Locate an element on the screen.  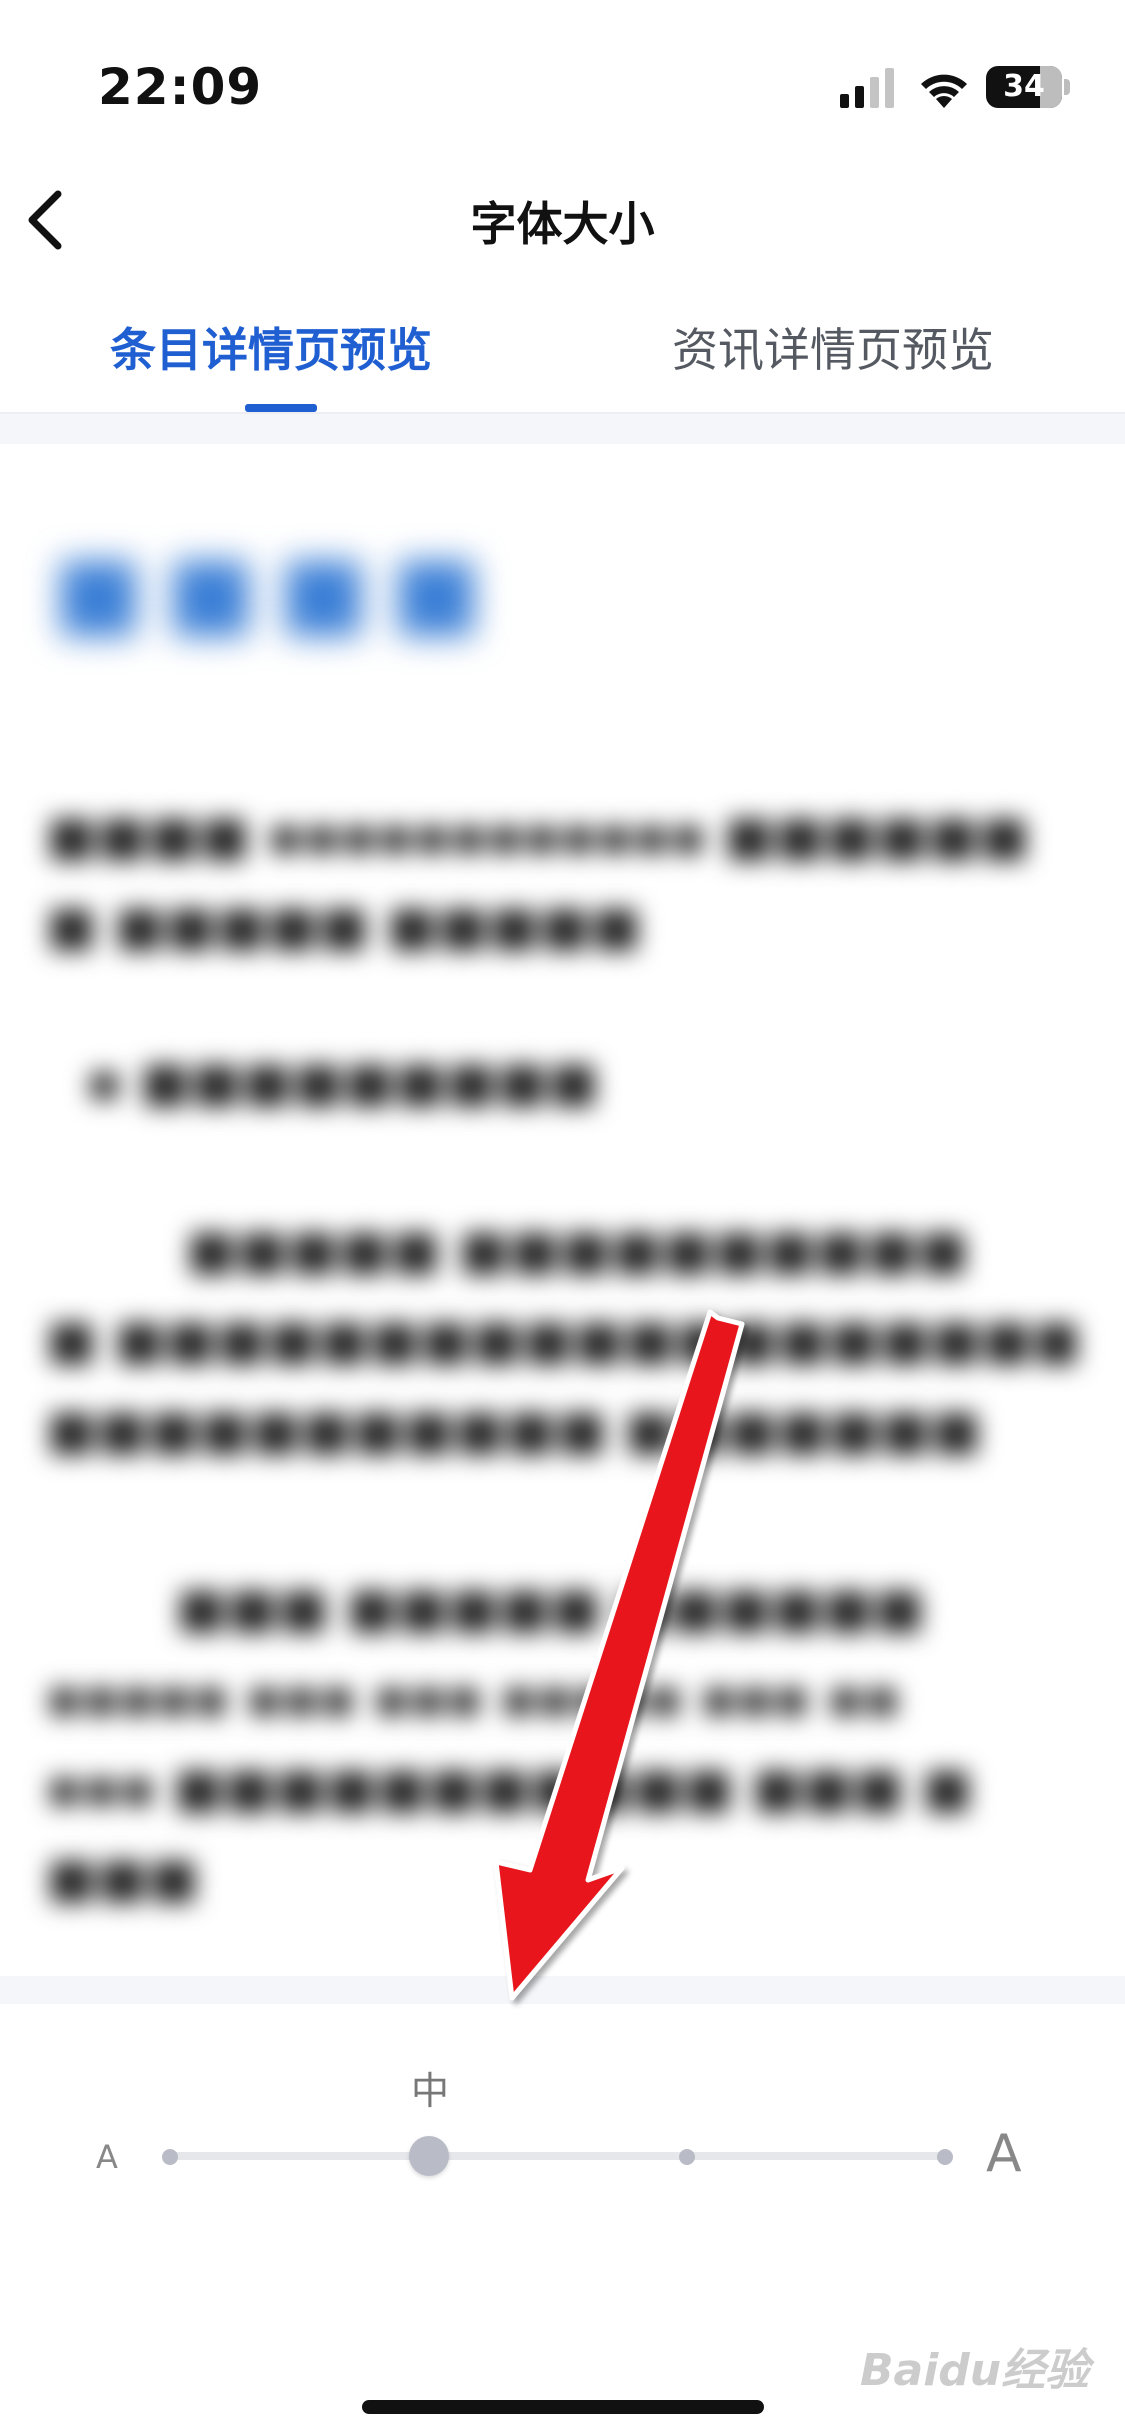
preview-text-blurred: ■■■ is located at coordinates (123, 1877).